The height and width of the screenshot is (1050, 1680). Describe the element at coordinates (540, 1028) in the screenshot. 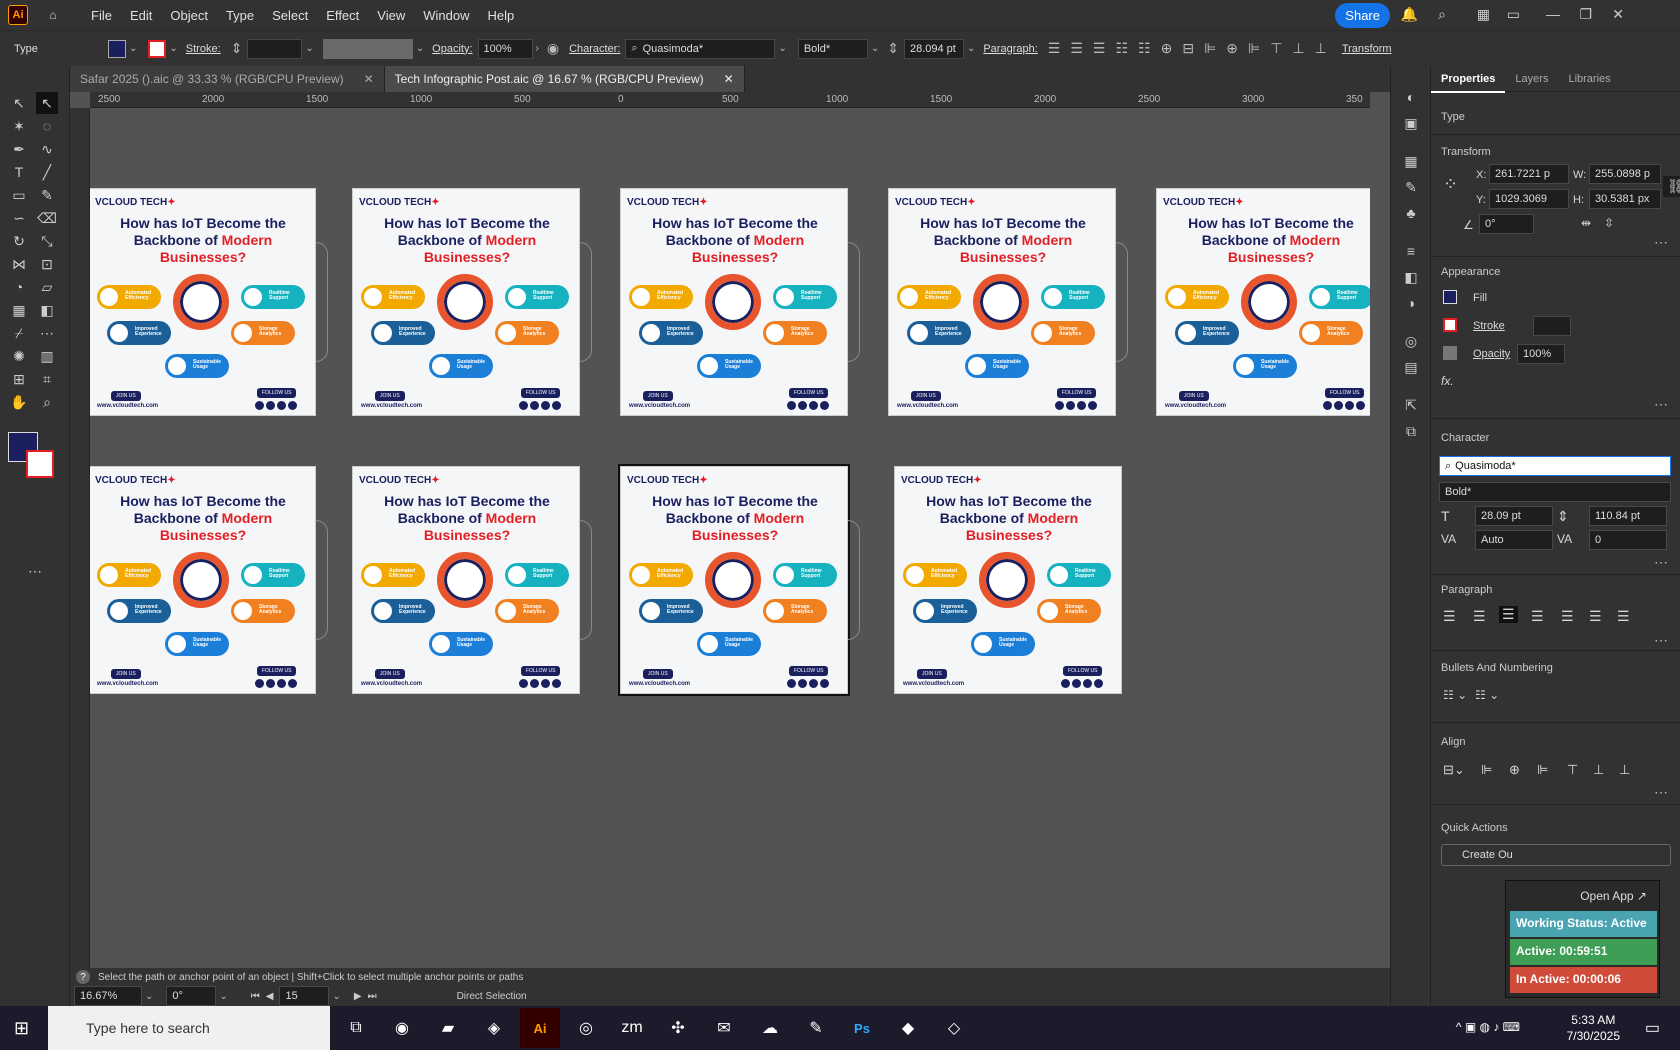

I see `illustrator-taskbar-icon: Ai` at that location.